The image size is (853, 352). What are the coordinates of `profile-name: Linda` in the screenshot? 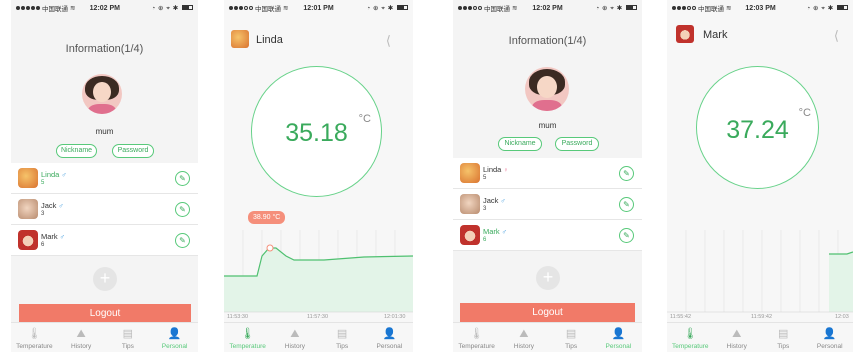 It's located at (269, 40).